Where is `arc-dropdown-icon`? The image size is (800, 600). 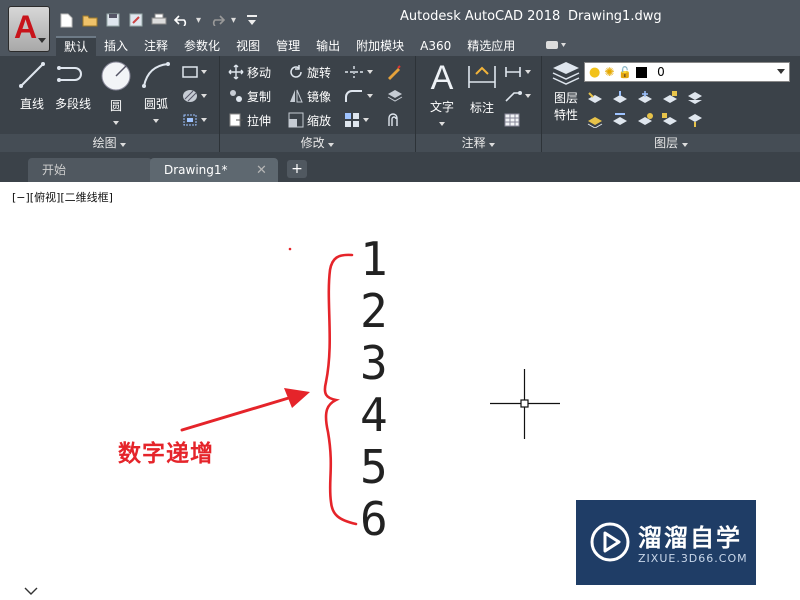
arc-dropdown-icon is located at coordinates (156, 121).